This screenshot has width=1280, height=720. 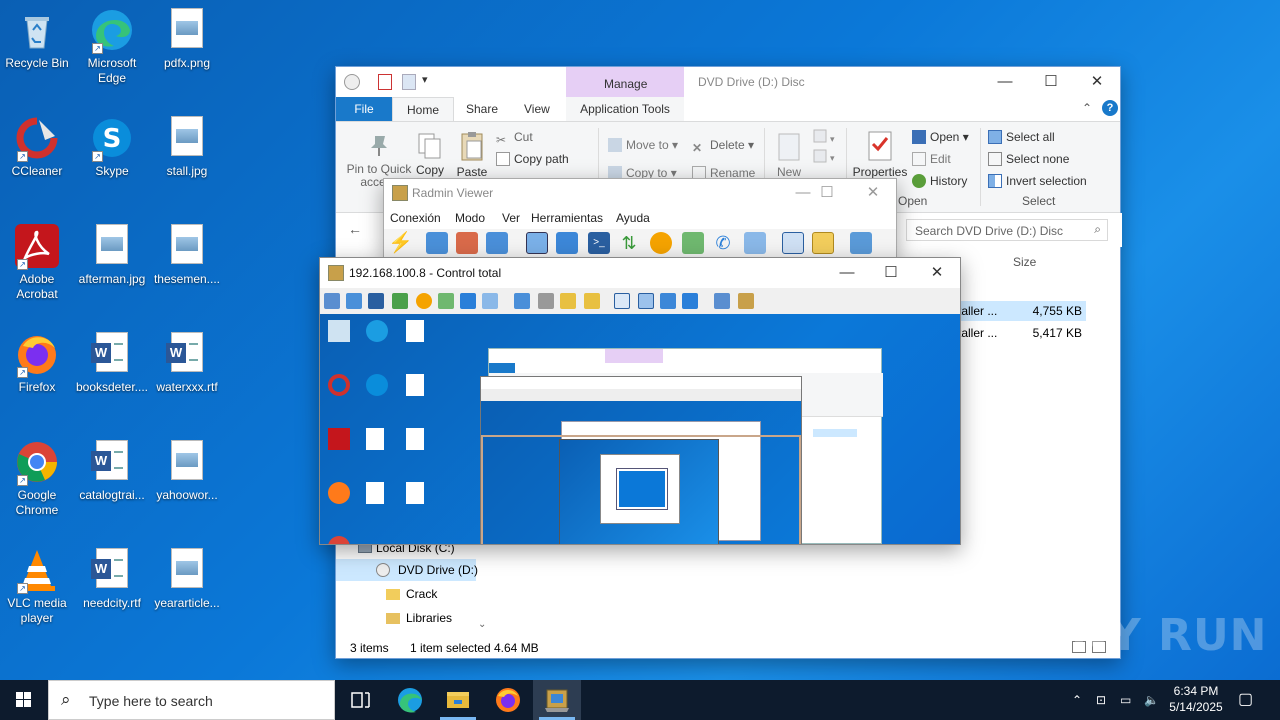 What do you see at coordinates (409, 82) in the screenshot?
I see `new-folder-quick-icon` at bounding box center [409, 82].